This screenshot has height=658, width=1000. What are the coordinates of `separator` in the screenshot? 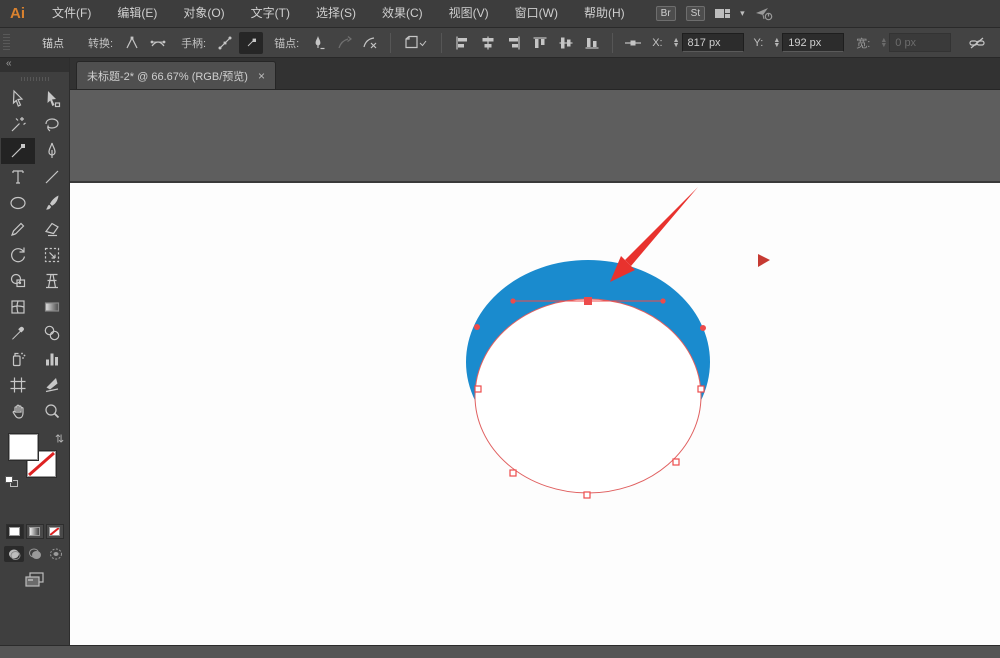 It's located at (391, 42).